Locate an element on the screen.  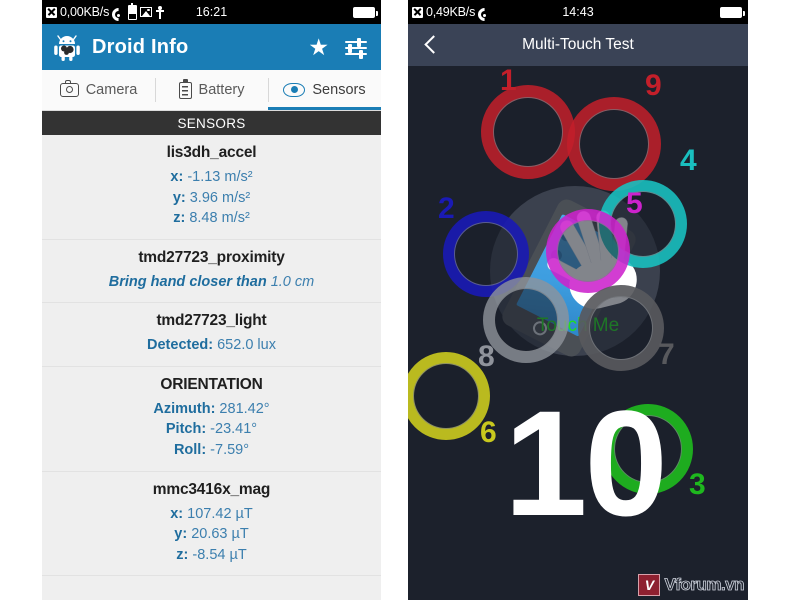
watermark-text: Vforum.vn is located at coordinates (704, 585).